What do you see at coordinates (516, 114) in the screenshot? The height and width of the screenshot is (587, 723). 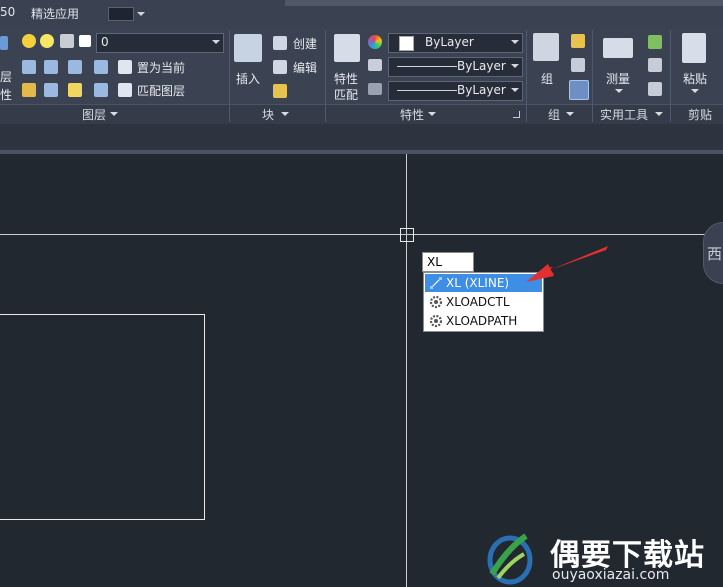 I see `properties-dialog-launcher-icon` at bounding box center [516, 114].